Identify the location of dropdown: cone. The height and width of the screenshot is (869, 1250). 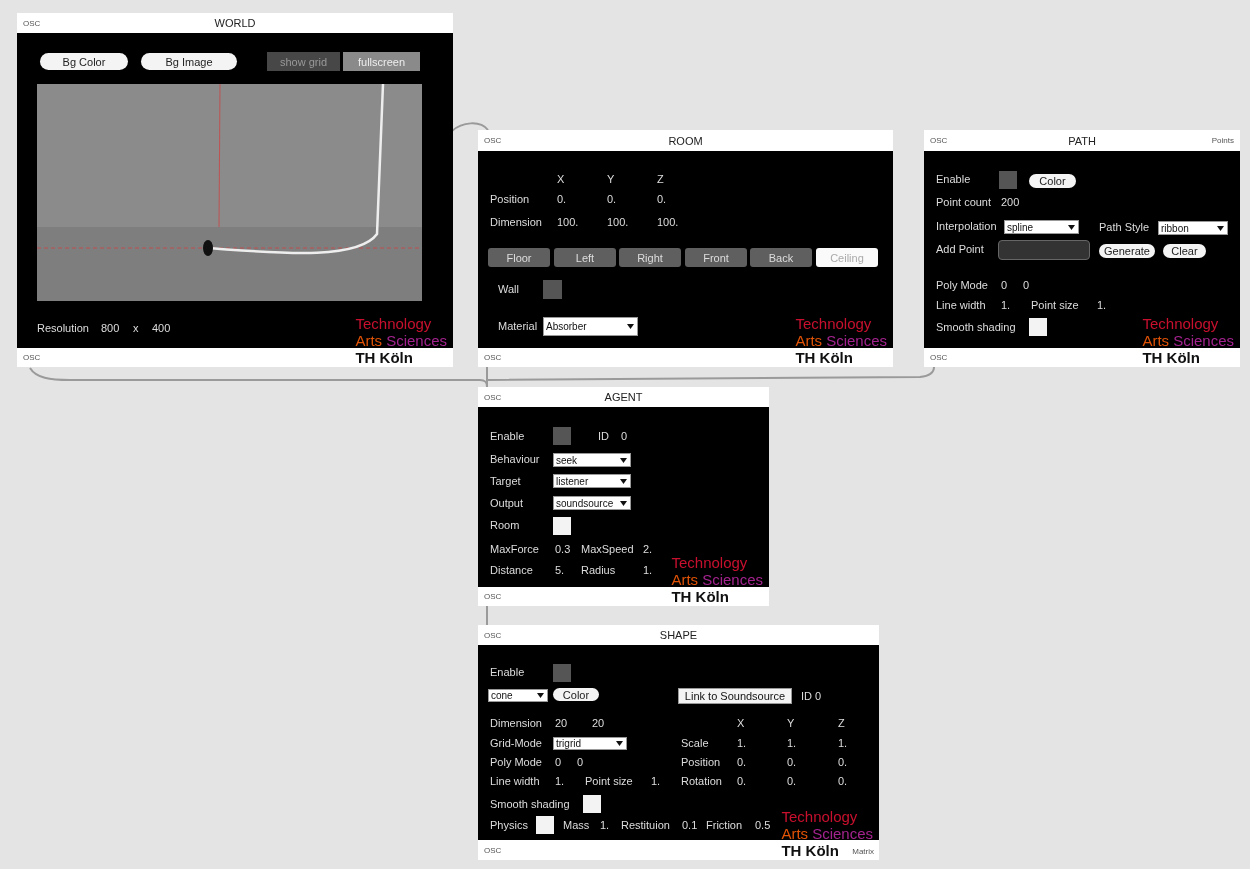
(518, 695).